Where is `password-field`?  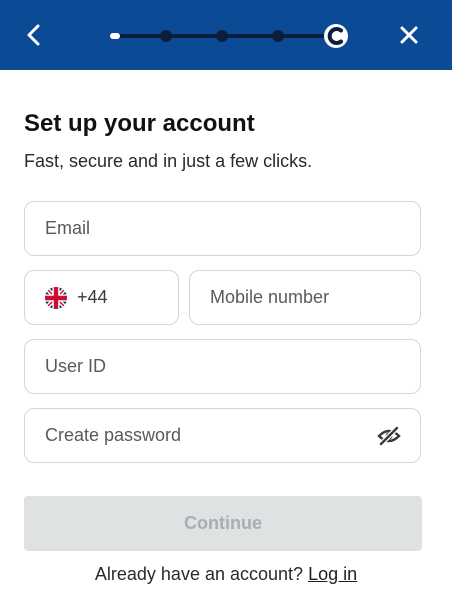
password-field is located at coordinates (222, 435).